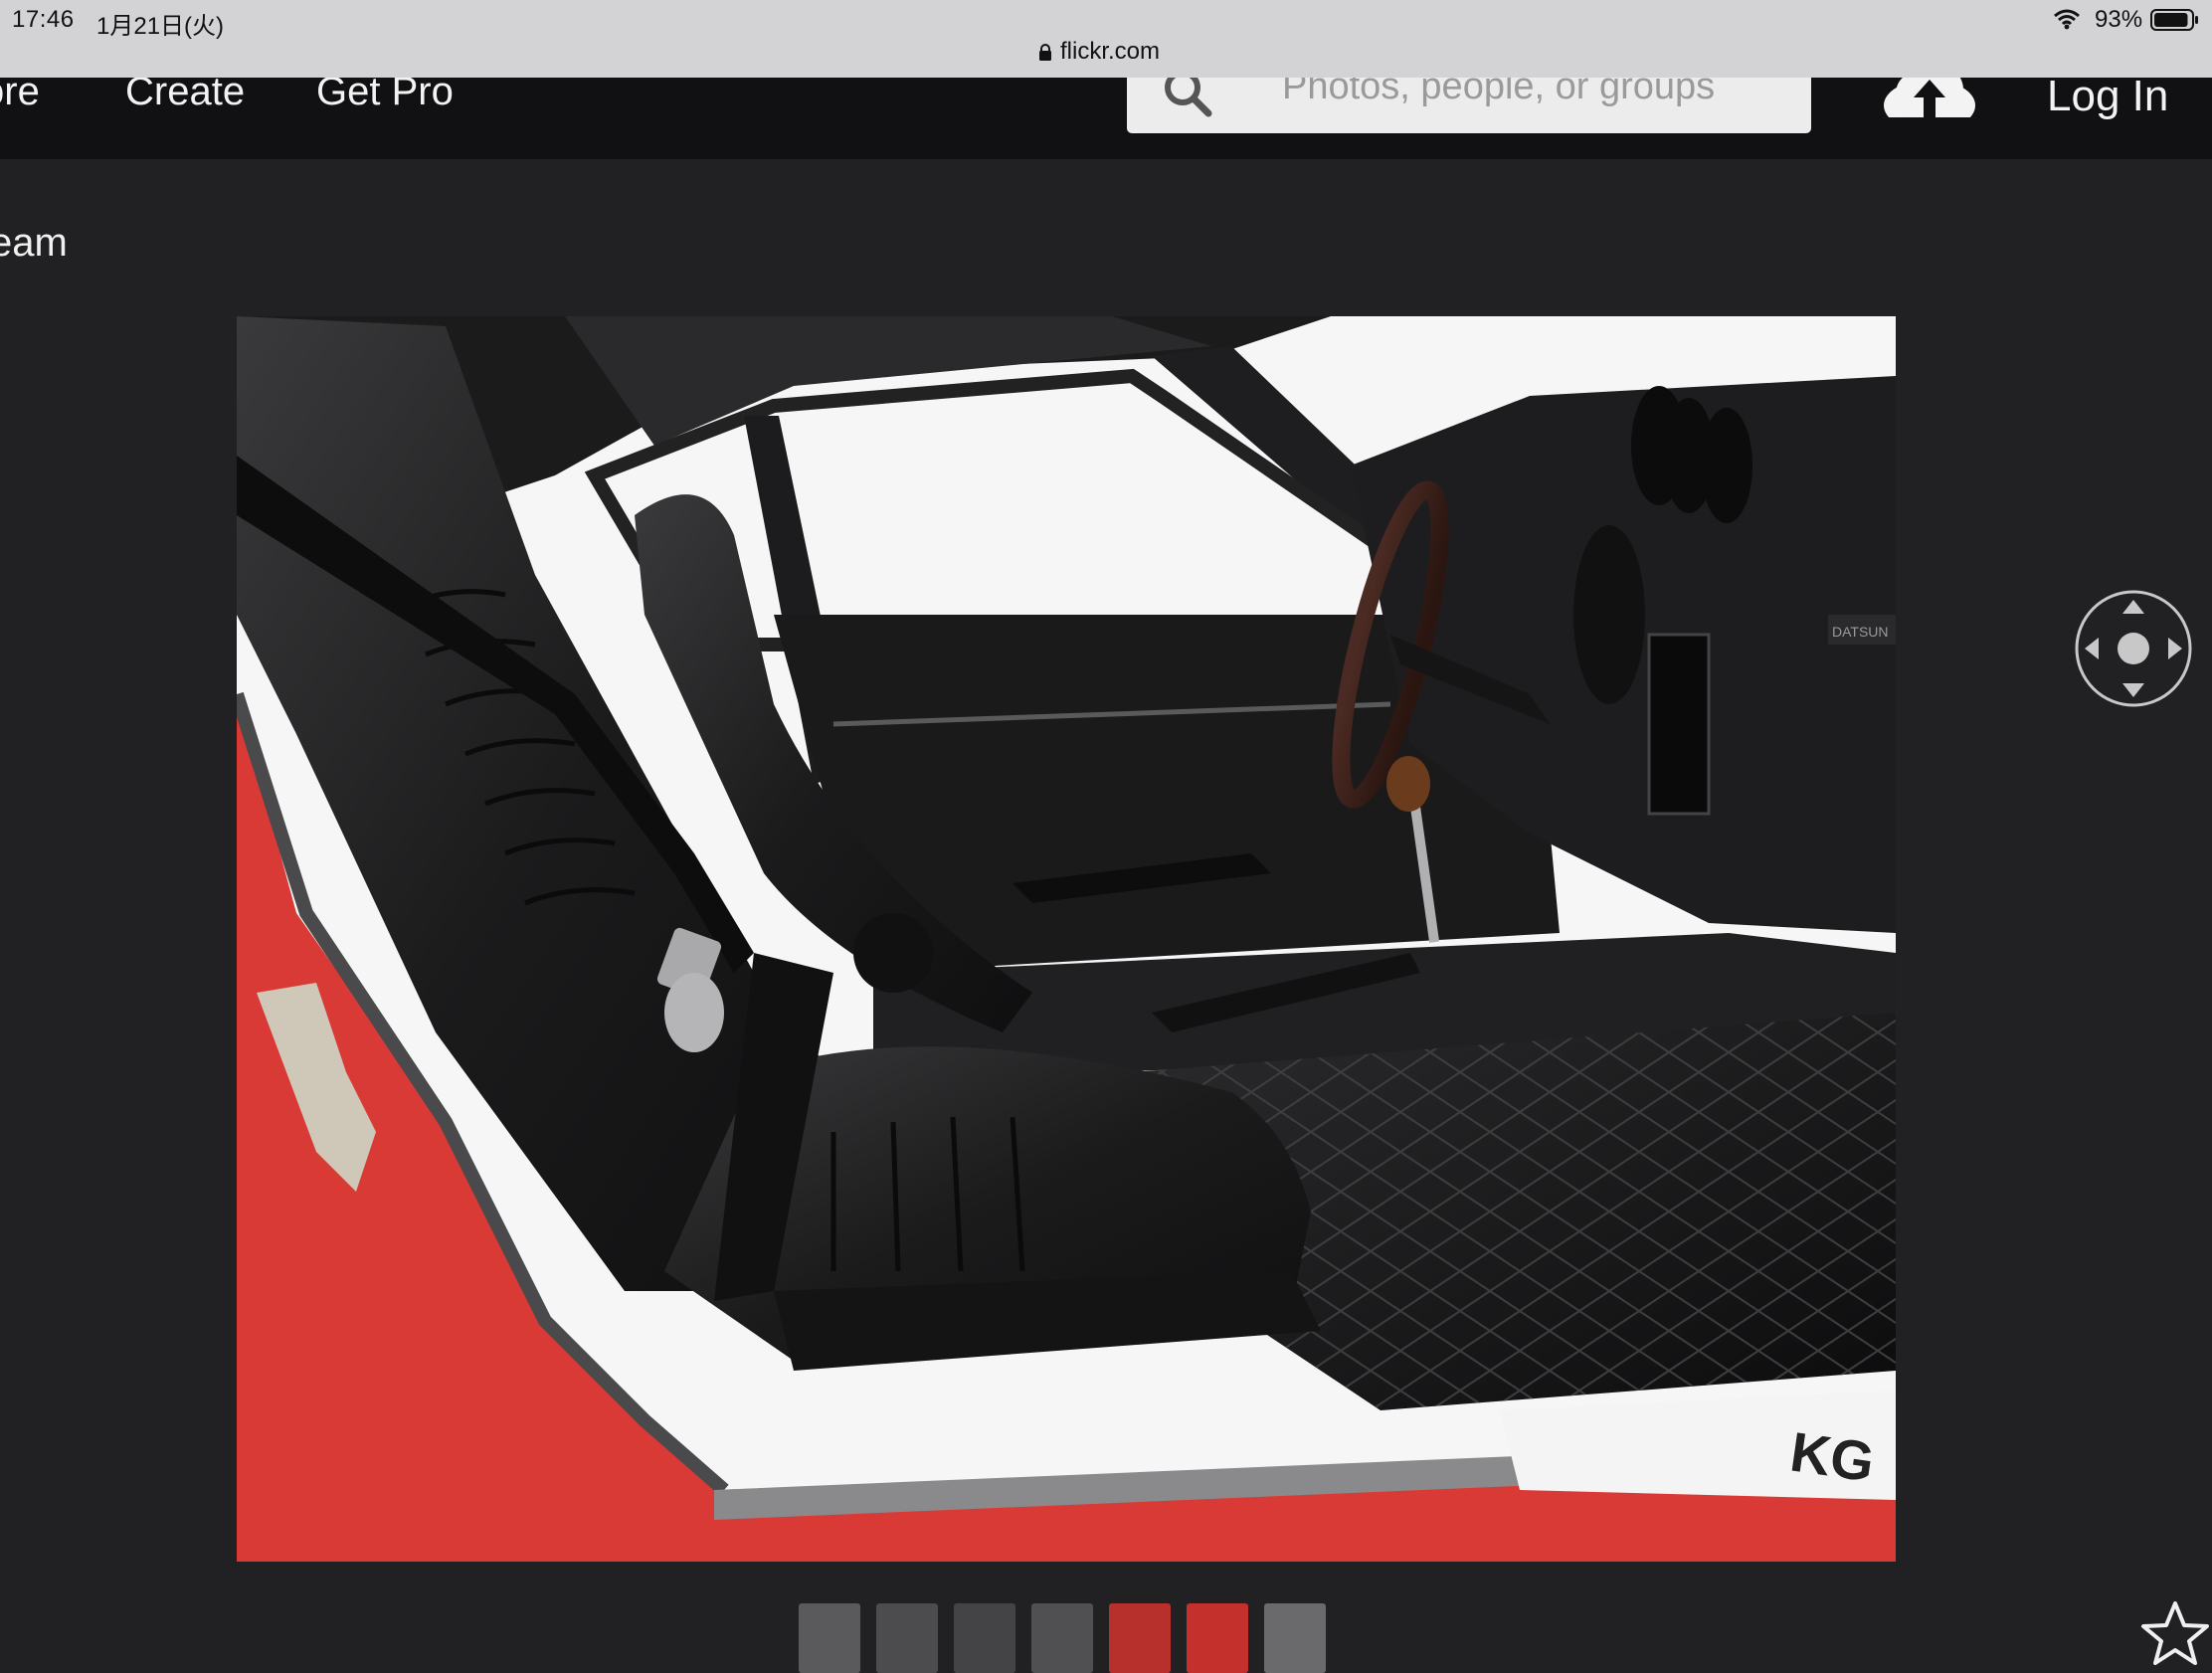  Describe the element at coordinates (2174, 20) in the screenshot. I see `battery-icon` at that location.